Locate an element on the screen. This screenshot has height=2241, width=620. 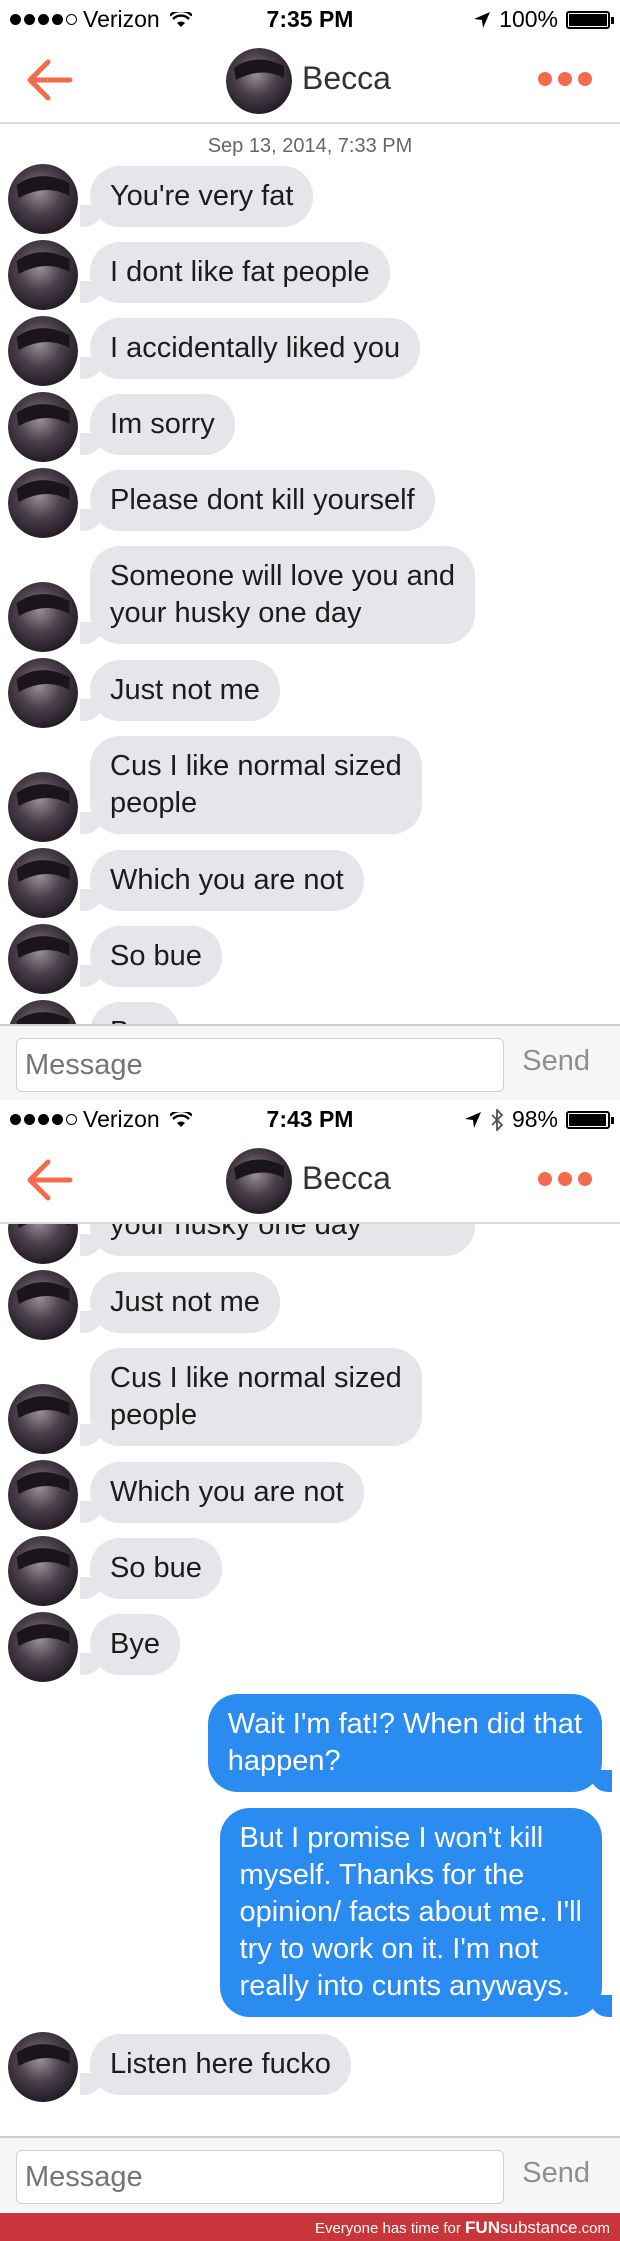
message-bubble: You're very fat is located at coordinates (196, 196).